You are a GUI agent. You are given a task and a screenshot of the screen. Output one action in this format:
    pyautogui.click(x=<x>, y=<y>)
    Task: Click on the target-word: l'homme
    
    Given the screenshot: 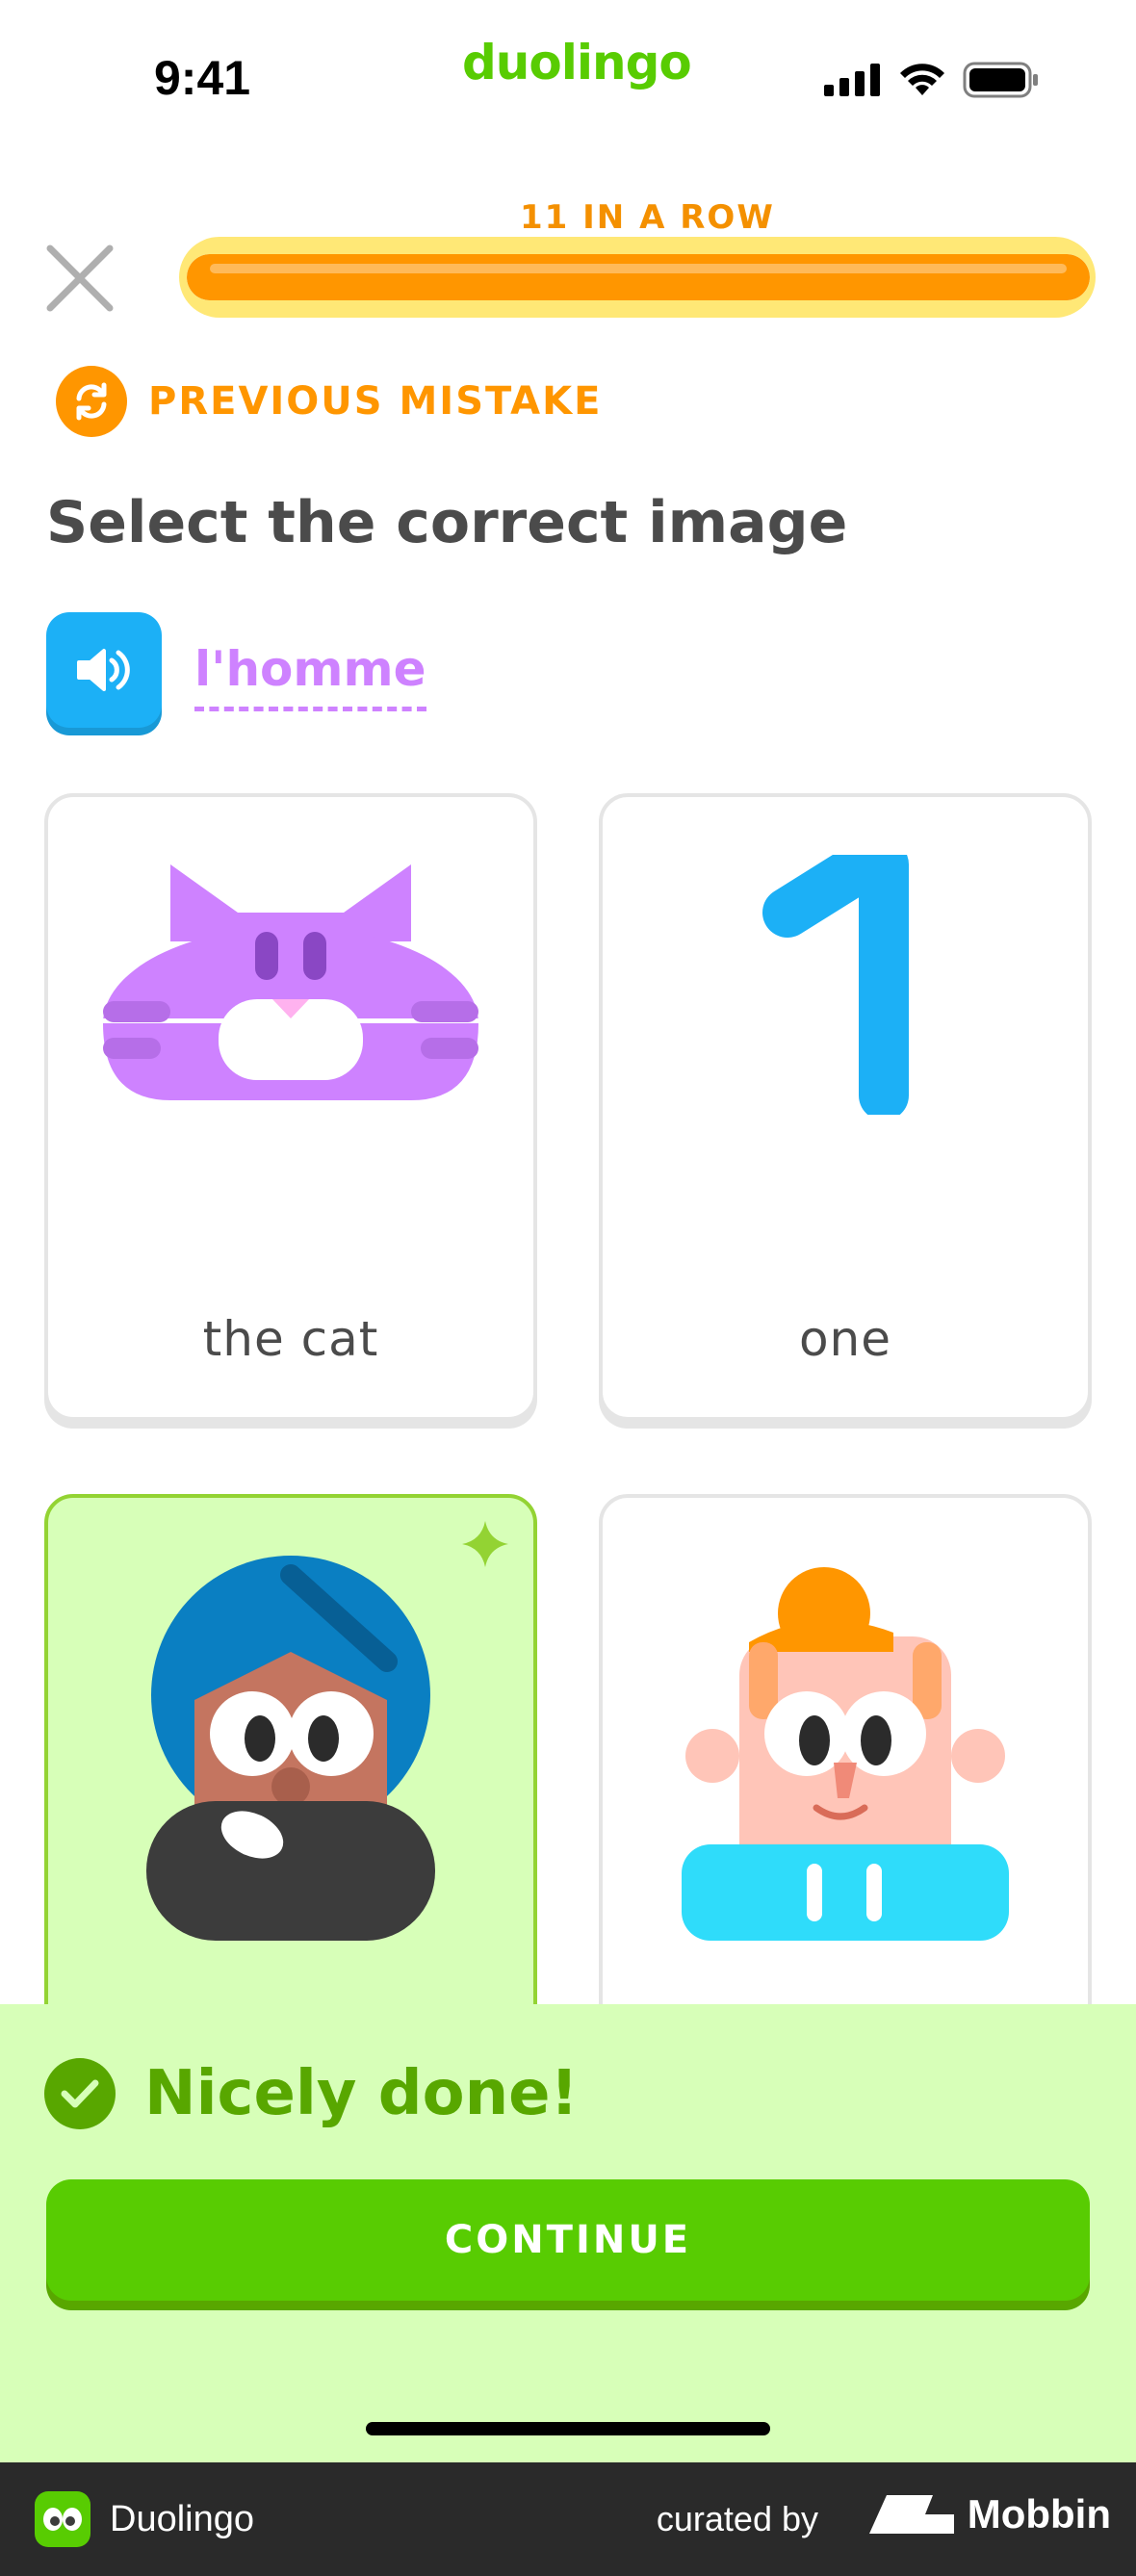 What is the action you would take?
    pyautogui.click(x=310, y=676)
    